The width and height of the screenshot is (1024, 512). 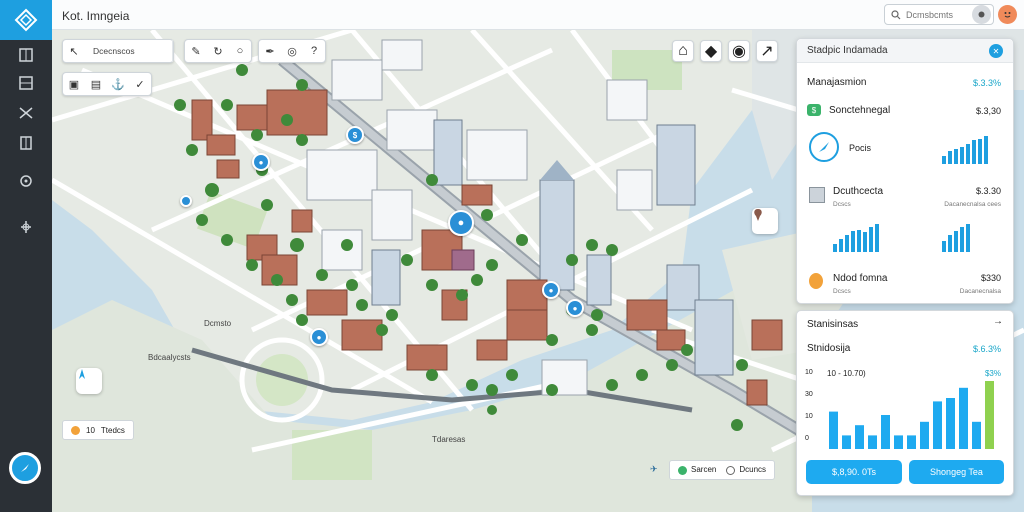 I want to click on draw-icon: ✎, so click(x=196, y=51).